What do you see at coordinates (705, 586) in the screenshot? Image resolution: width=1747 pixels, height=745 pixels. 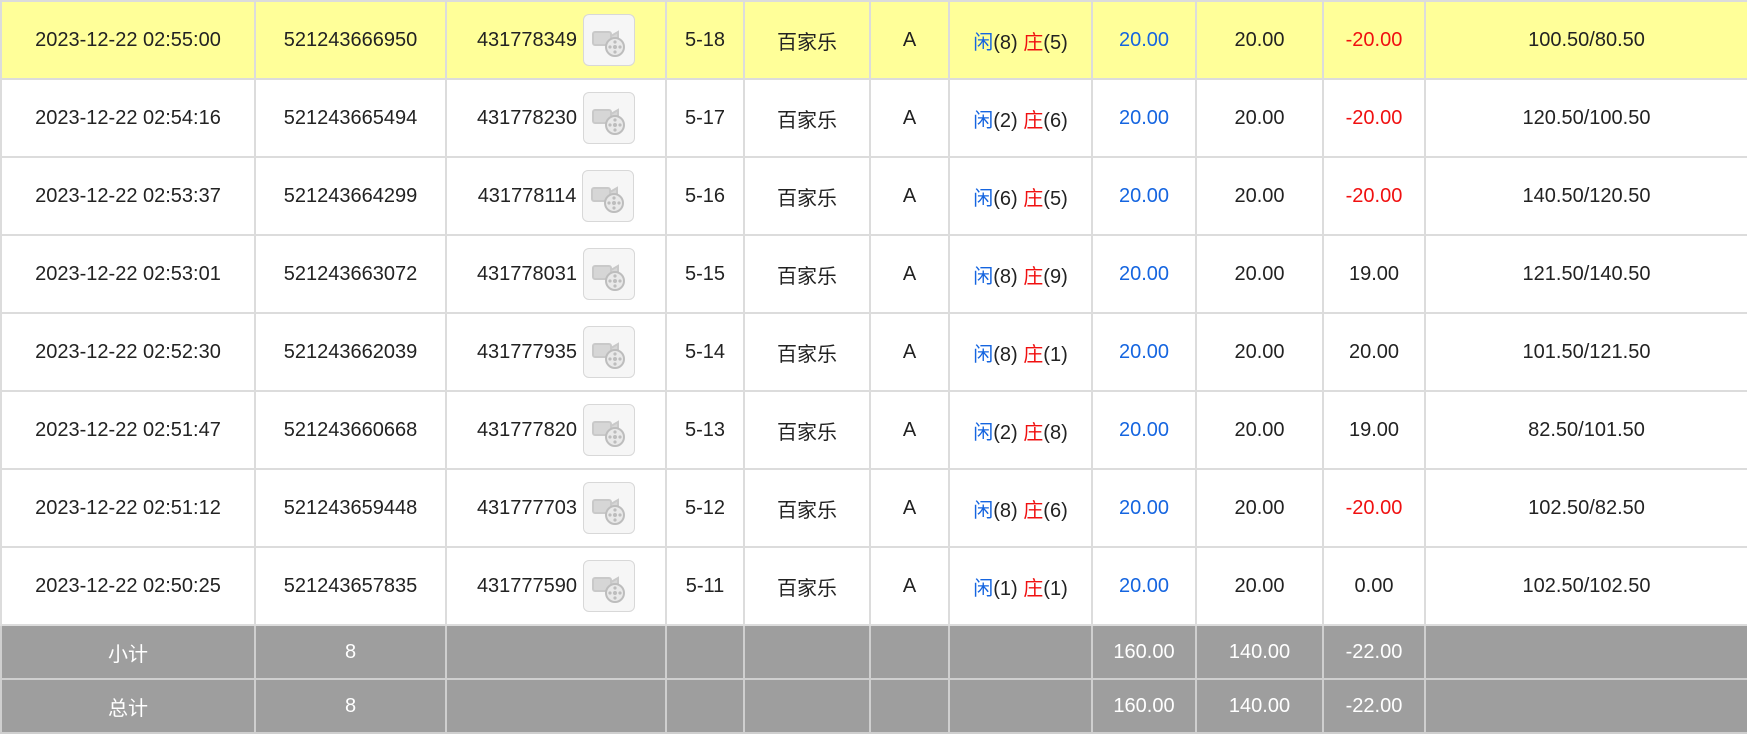 I see `shoe-number: 5-11` at bounding box center [705, 586].